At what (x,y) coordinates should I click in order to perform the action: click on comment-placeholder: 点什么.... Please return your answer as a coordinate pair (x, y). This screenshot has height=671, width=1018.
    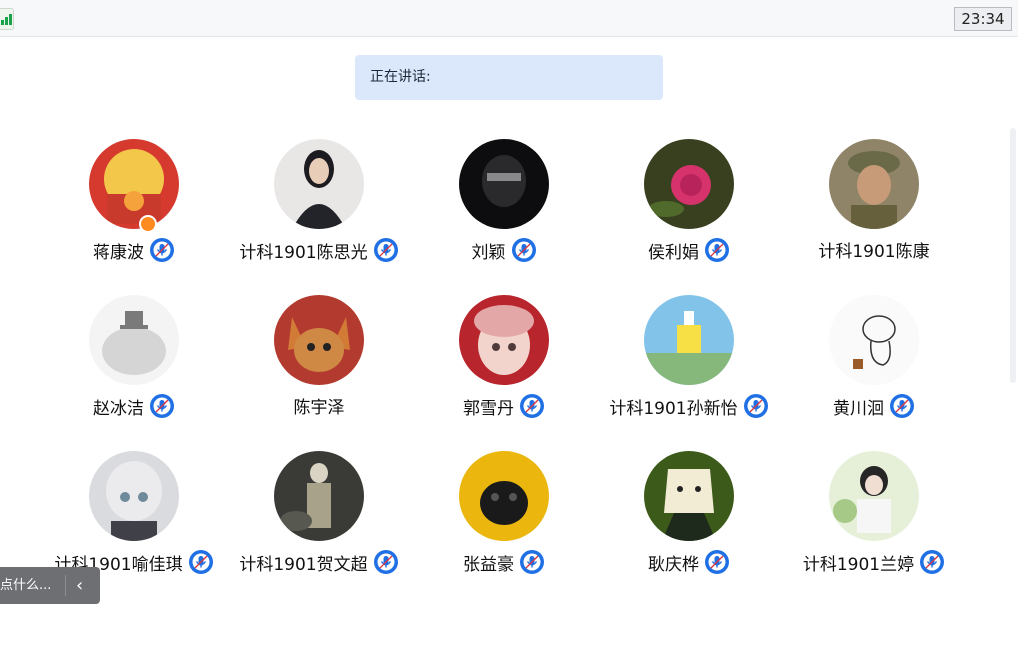
    Looking at the image, I should click on (25, 585).